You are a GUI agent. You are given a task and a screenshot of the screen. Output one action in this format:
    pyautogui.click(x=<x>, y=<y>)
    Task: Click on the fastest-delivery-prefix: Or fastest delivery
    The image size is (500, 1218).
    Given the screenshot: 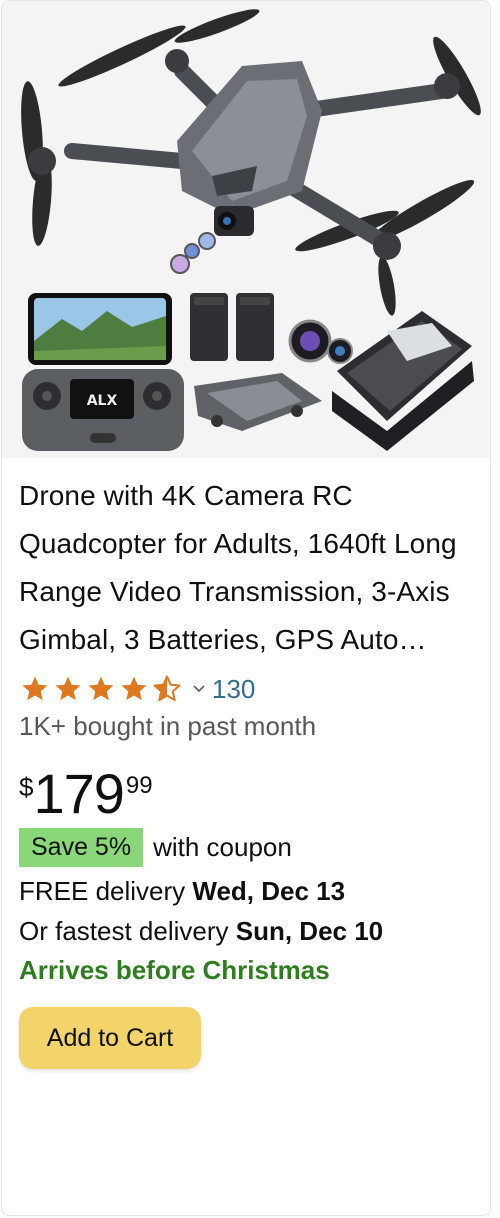 What is the action you would take?
    pyautogui.click(x=127, y=931)
    